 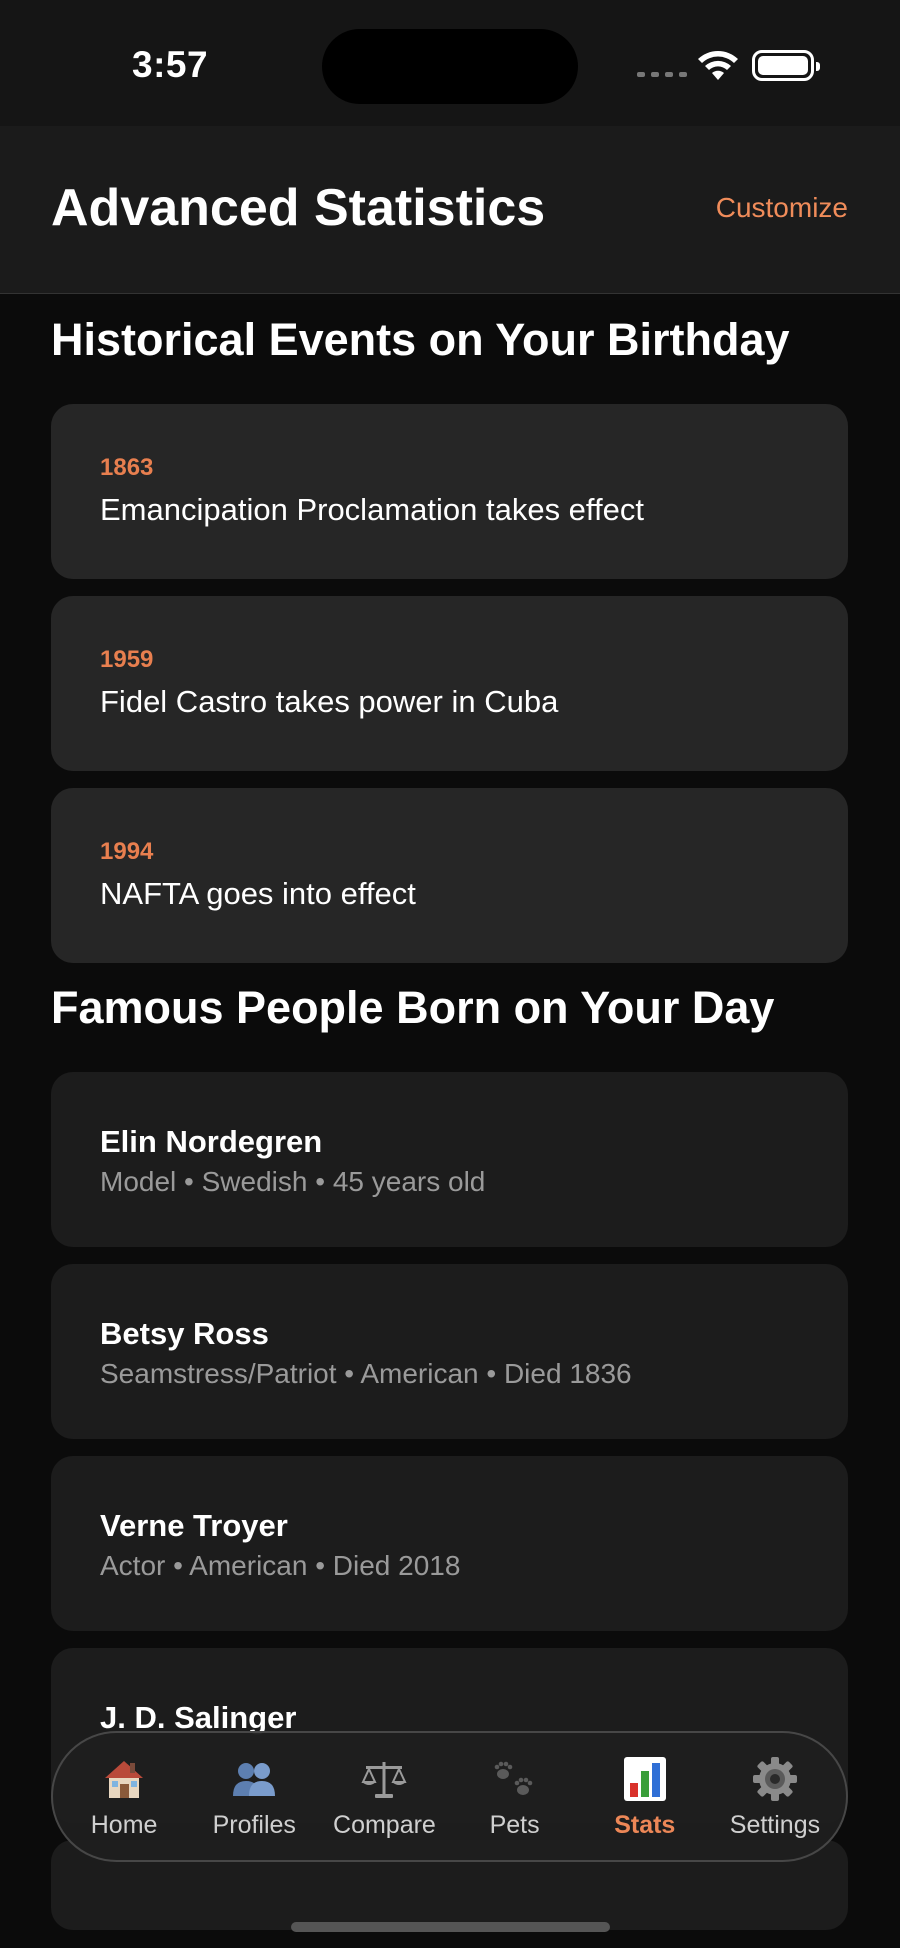 What do you see at coordinates (254, 1779) in the screenshot?
I see `people-icon` at bounding box center [254, 1779].